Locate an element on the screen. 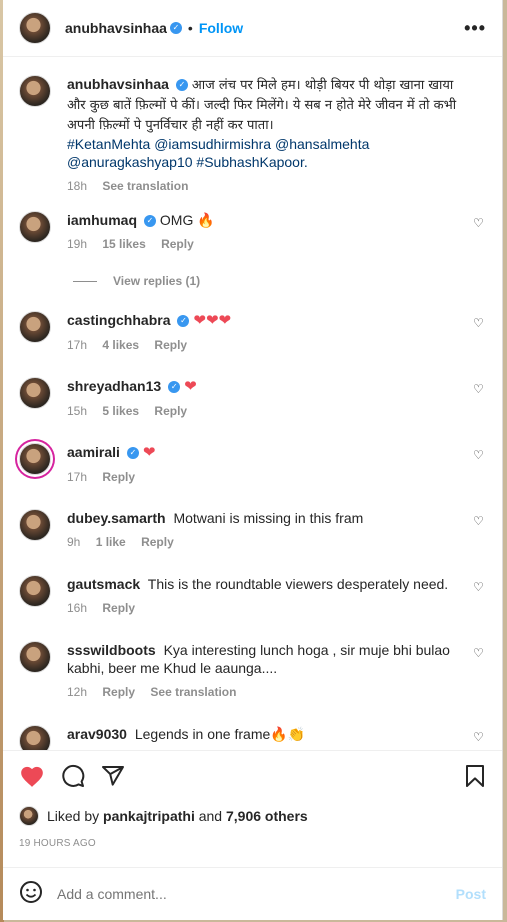  commenter-username: shreyadhan13 is located at coordinates (114, 386).